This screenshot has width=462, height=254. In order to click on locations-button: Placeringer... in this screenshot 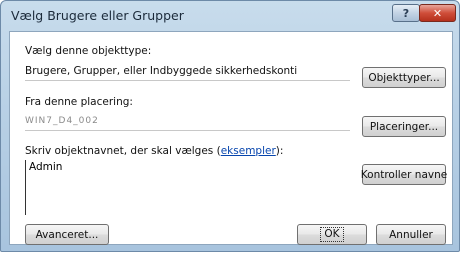, I will do `click(404, 126)`.